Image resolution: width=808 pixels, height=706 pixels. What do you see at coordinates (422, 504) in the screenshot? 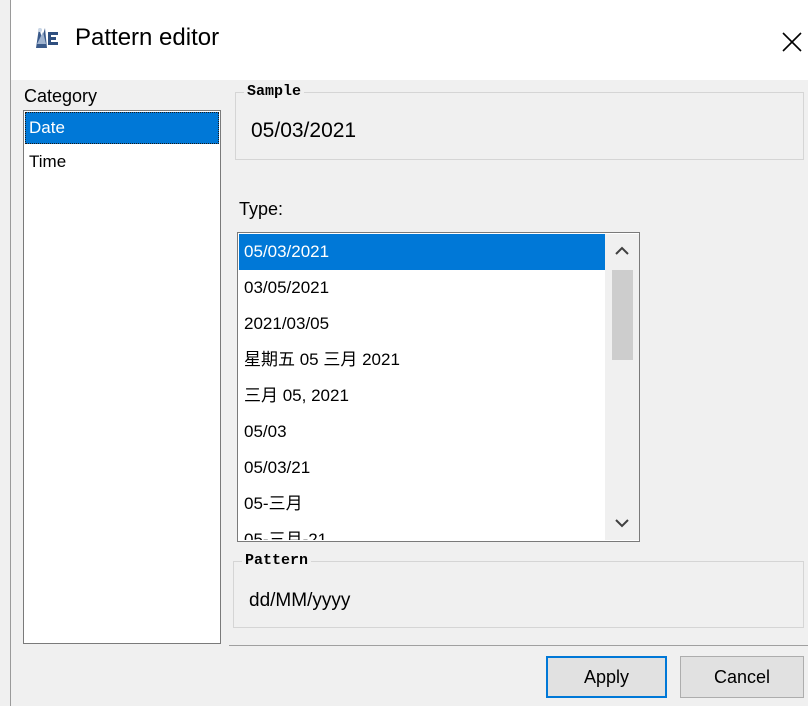
I see `type-item: 05-三月` at bounding box center [422, 504].